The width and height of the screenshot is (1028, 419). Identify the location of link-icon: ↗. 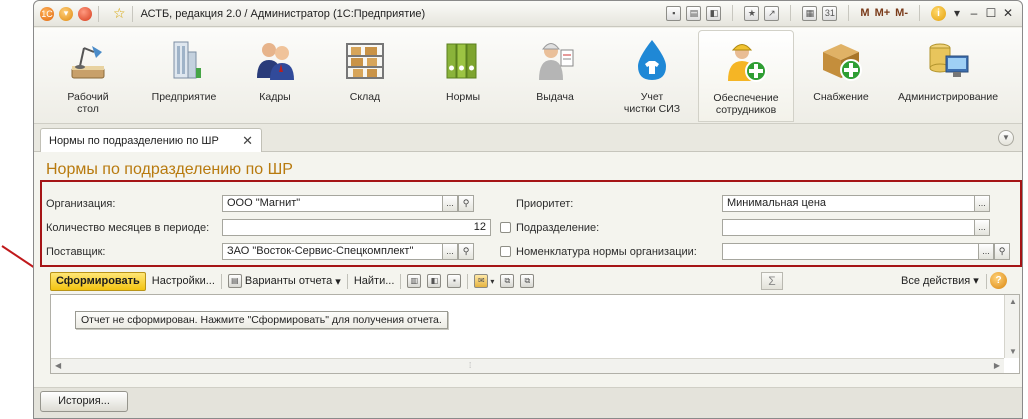
(772, 13).